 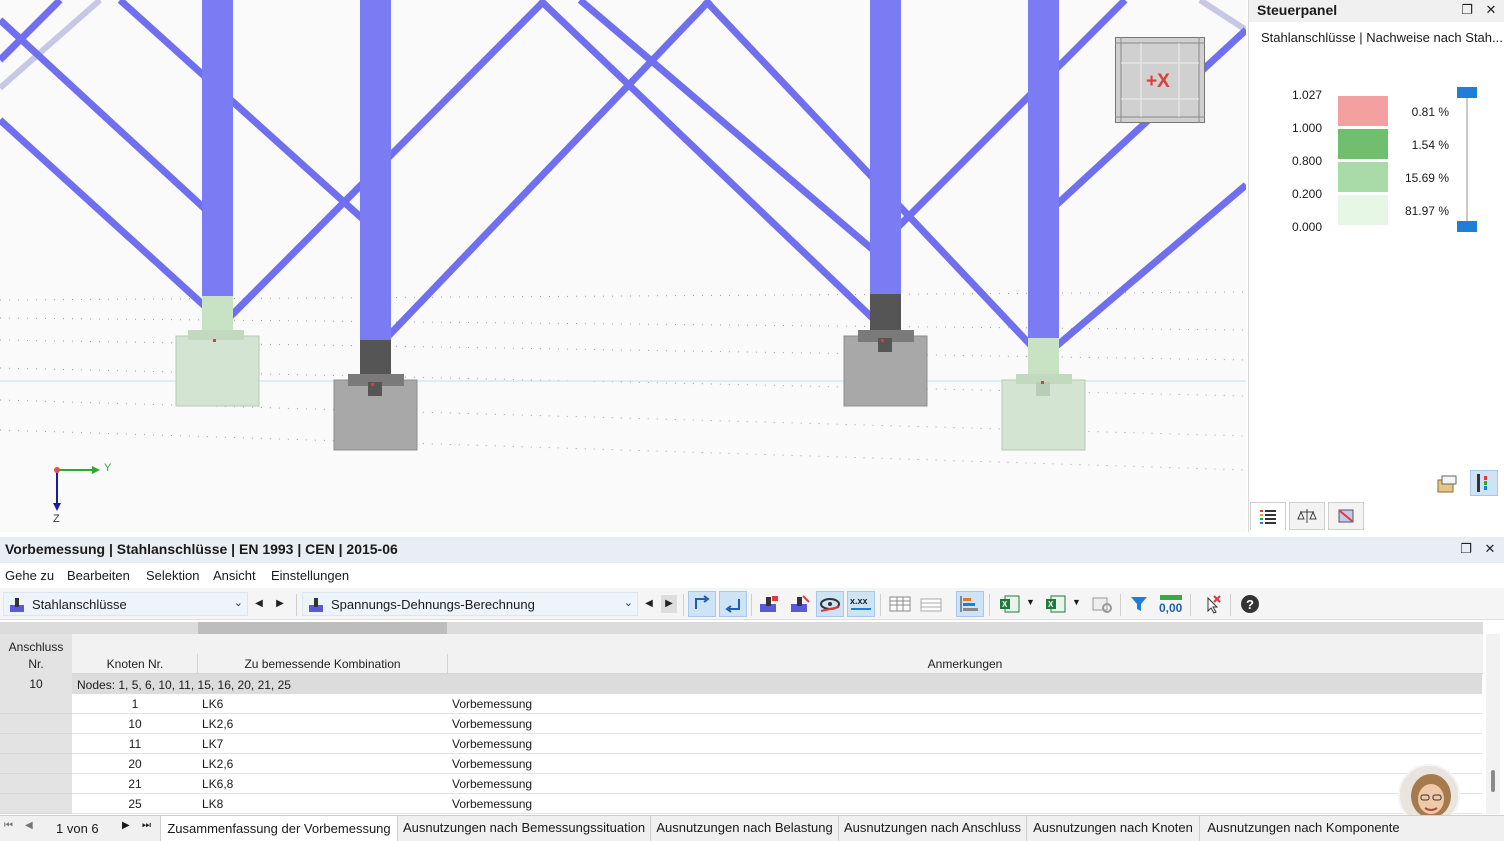 What do you see at coordinates (29, 825) in the screenshot?
I see `previous-page-icon: ◀` at bounding box center [29, 825].